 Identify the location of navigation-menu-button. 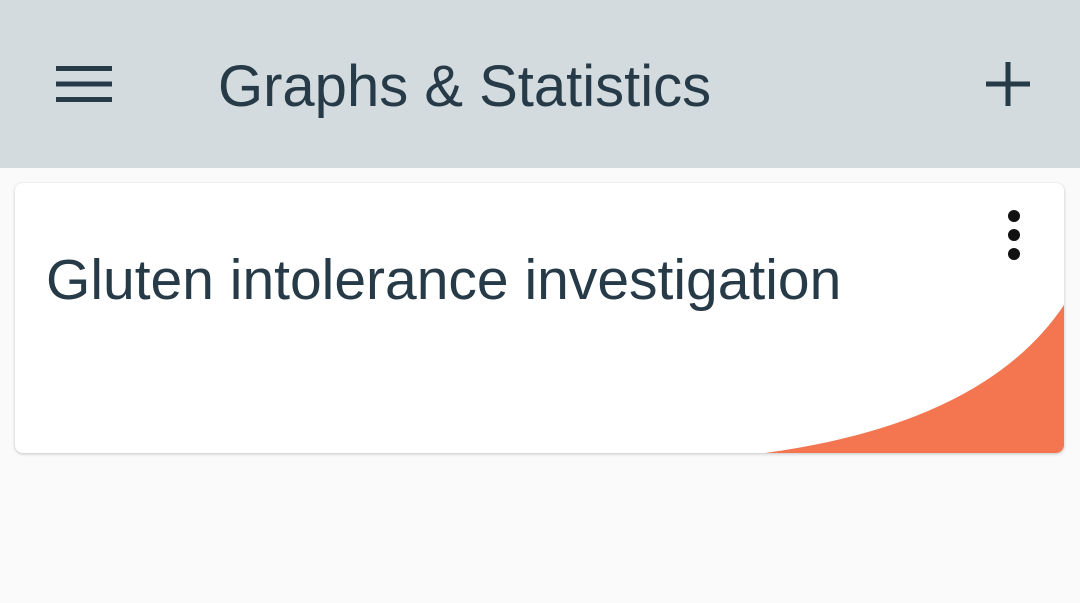
(84, 84).